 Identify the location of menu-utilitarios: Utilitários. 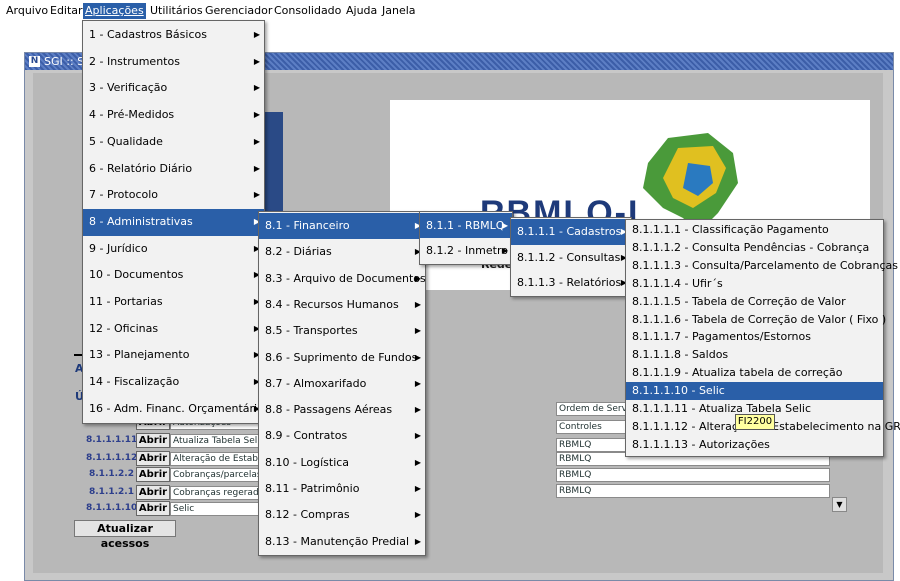
(176, 11).